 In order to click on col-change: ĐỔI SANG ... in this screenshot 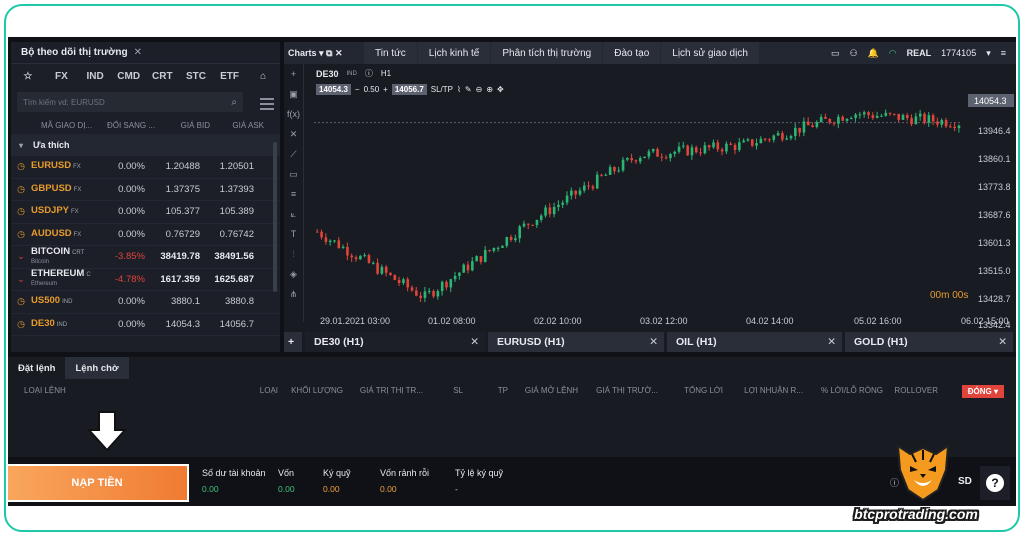, I will do `click(130, 125)`.